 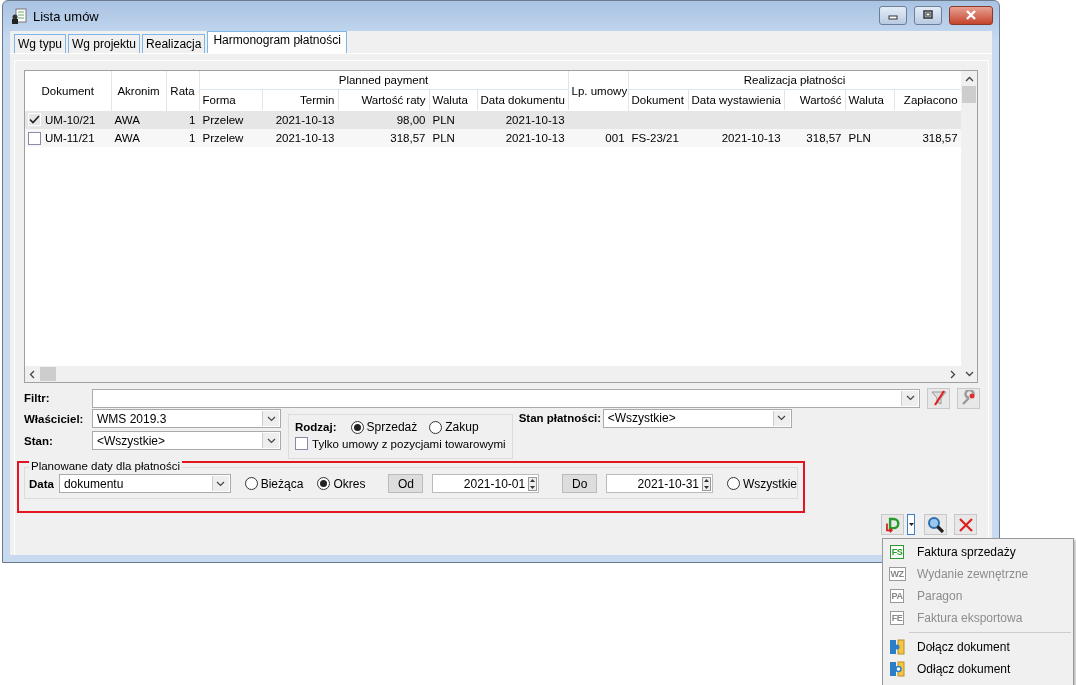 I want to click on radio-button: Okres, so click(x=341, y=483).